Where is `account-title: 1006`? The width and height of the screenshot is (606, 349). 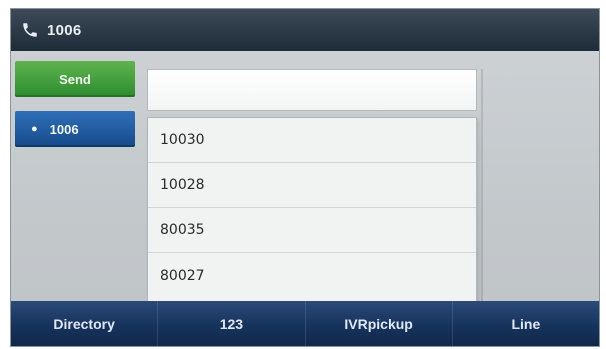
account-title: 1006 is located at coordinates (64, 30).